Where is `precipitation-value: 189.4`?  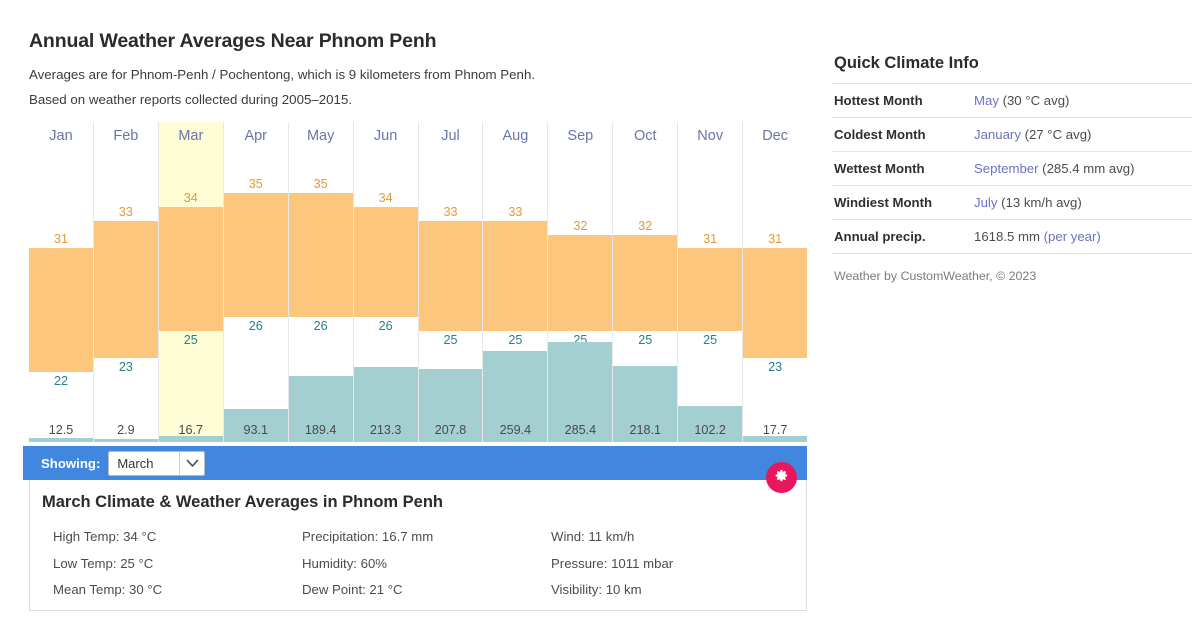 precipitation-value: 189.4 is located at coordinates (320, 430).